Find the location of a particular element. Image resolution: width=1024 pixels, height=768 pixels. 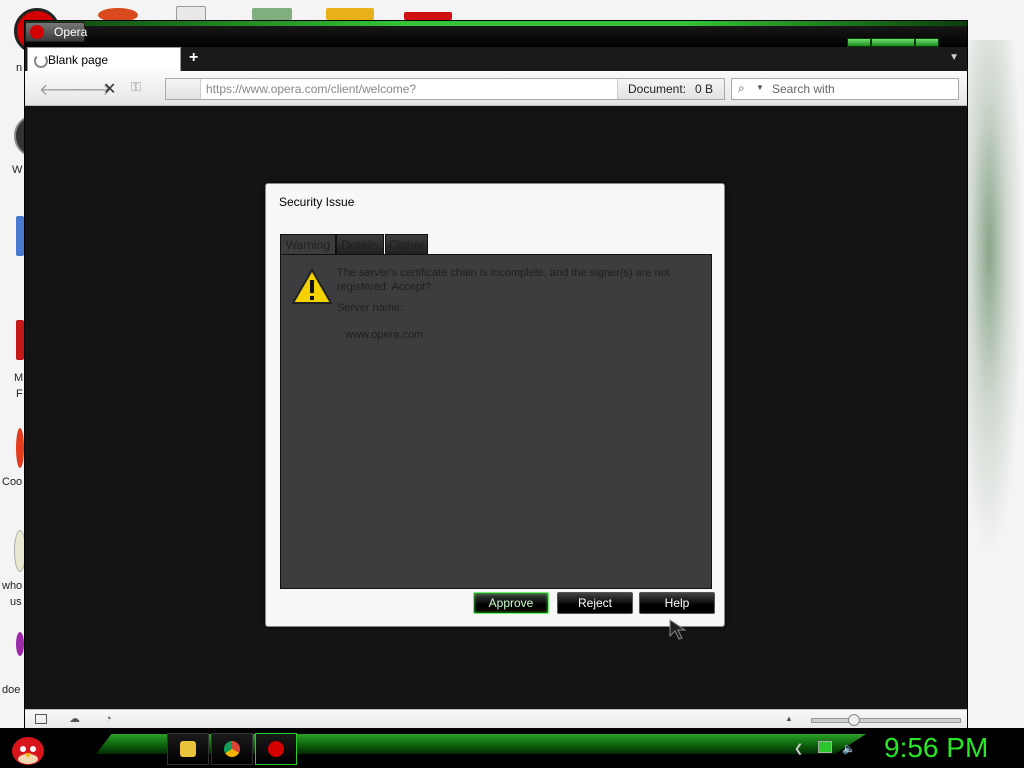

desktop-label: doe is located at coordinates (11, 690).